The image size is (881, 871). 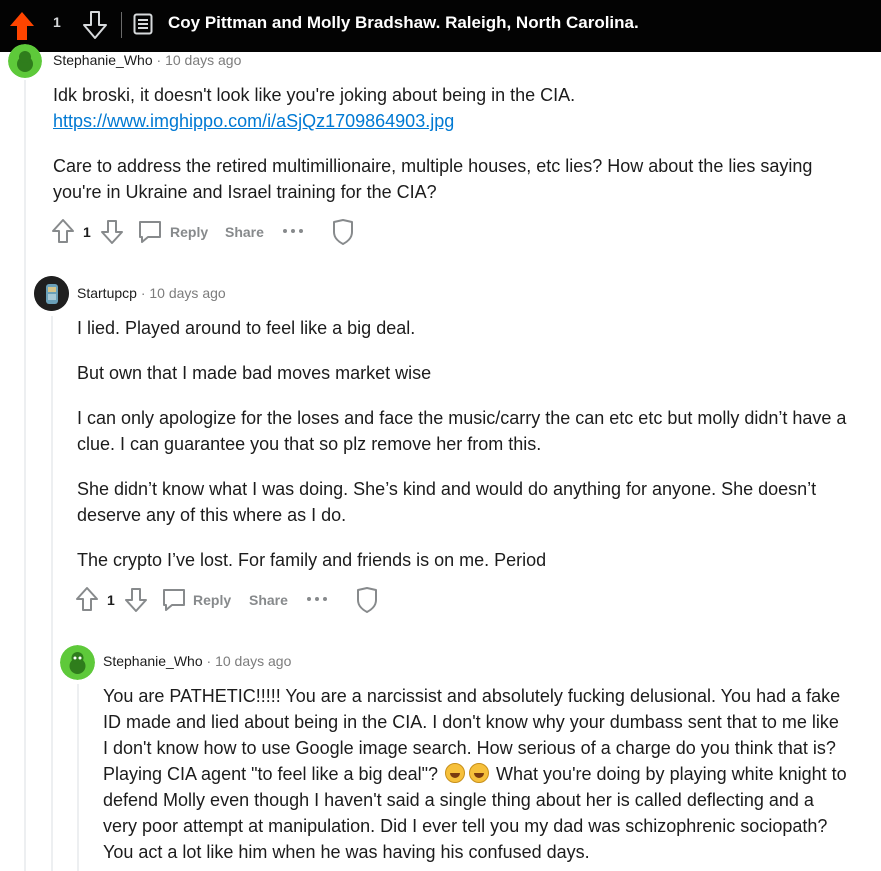 I want to click on user-photo-icon, so click(x=51, y=293).